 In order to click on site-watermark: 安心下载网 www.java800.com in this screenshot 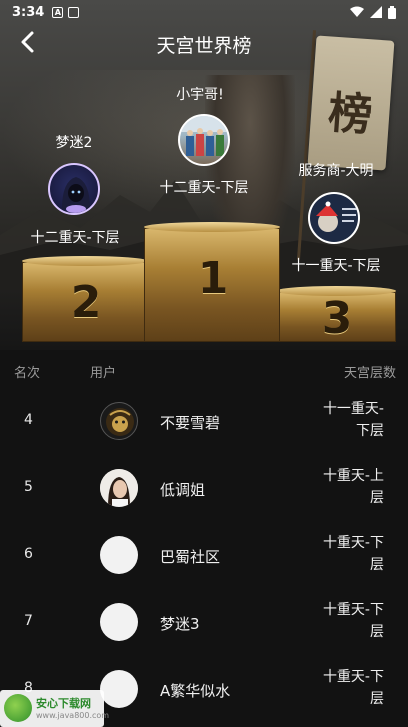, I will do `click(54, 708)`.